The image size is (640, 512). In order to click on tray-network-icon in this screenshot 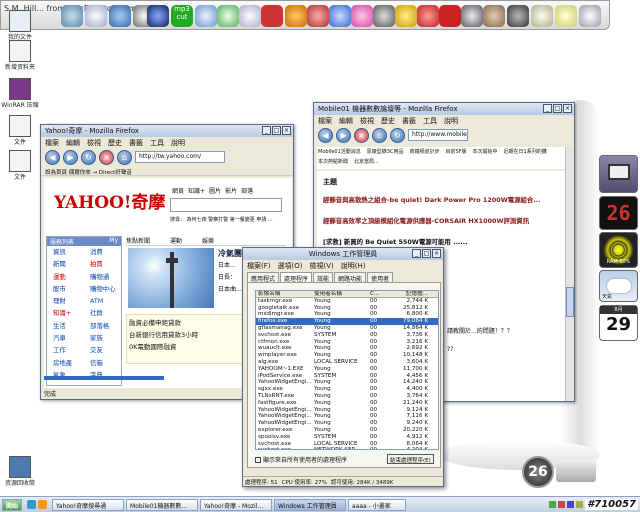, I will do `click(553, 504)`.